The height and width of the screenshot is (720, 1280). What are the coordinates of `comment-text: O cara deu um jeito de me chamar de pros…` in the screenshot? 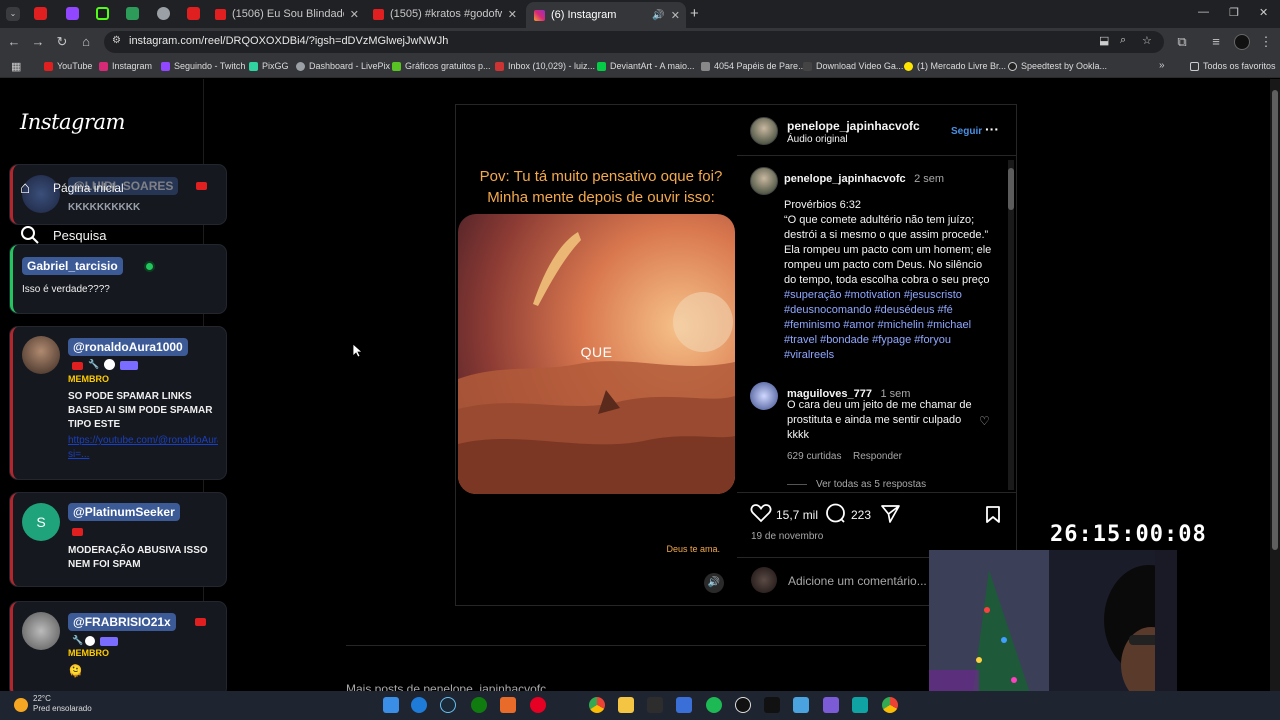 It's located at (879, 420).